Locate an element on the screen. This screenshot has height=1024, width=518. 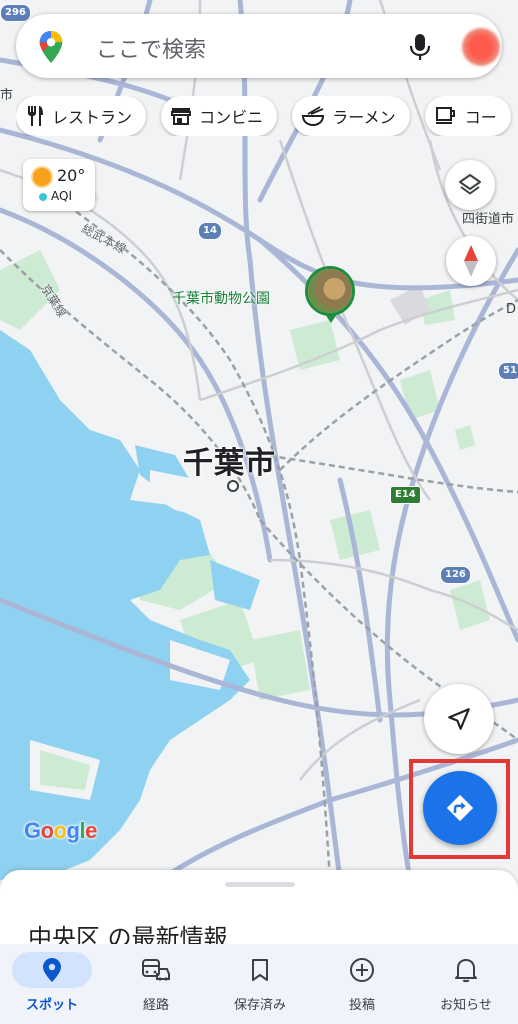
my-location-button is located at coordinates (459, 719).